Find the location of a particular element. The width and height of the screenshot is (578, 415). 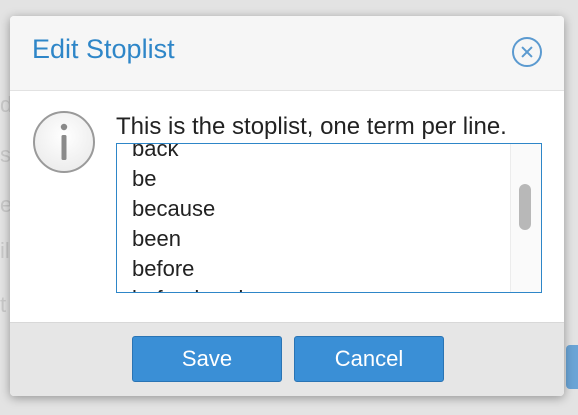

background-ghost-text: d is located at coordinates (5, 104).